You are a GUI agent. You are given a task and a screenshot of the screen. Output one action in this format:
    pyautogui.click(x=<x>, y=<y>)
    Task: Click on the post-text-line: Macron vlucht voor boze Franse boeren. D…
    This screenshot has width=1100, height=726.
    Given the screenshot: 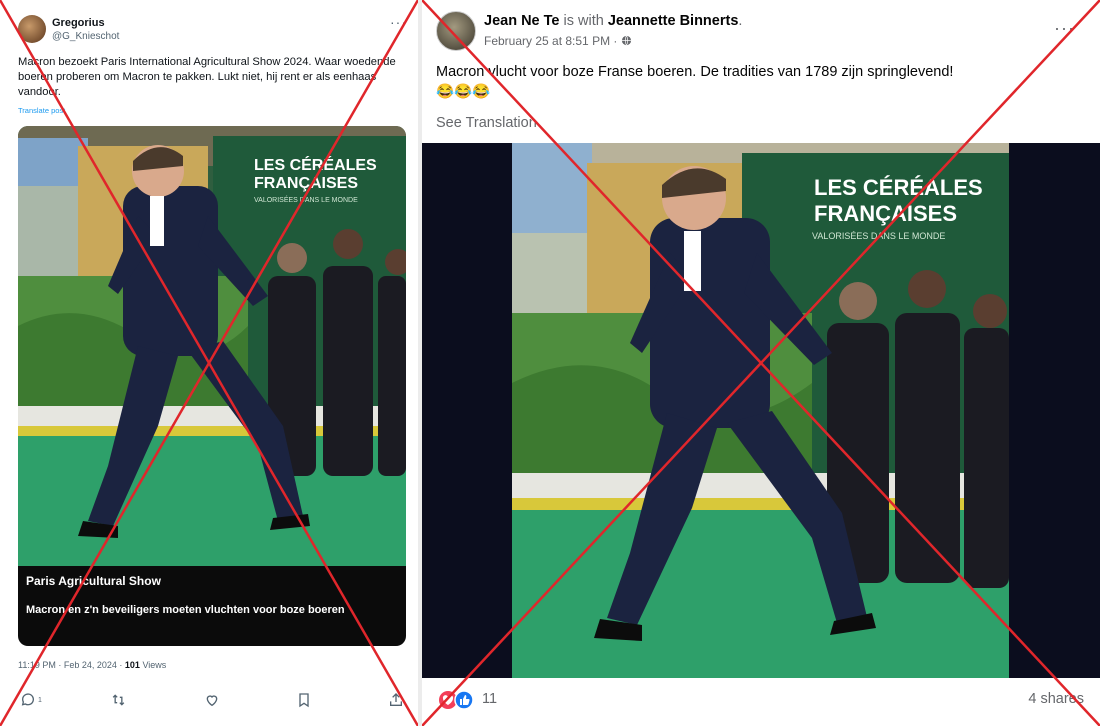 What is the action you would take?
    pyautogui.click(x=695, y=72)
    